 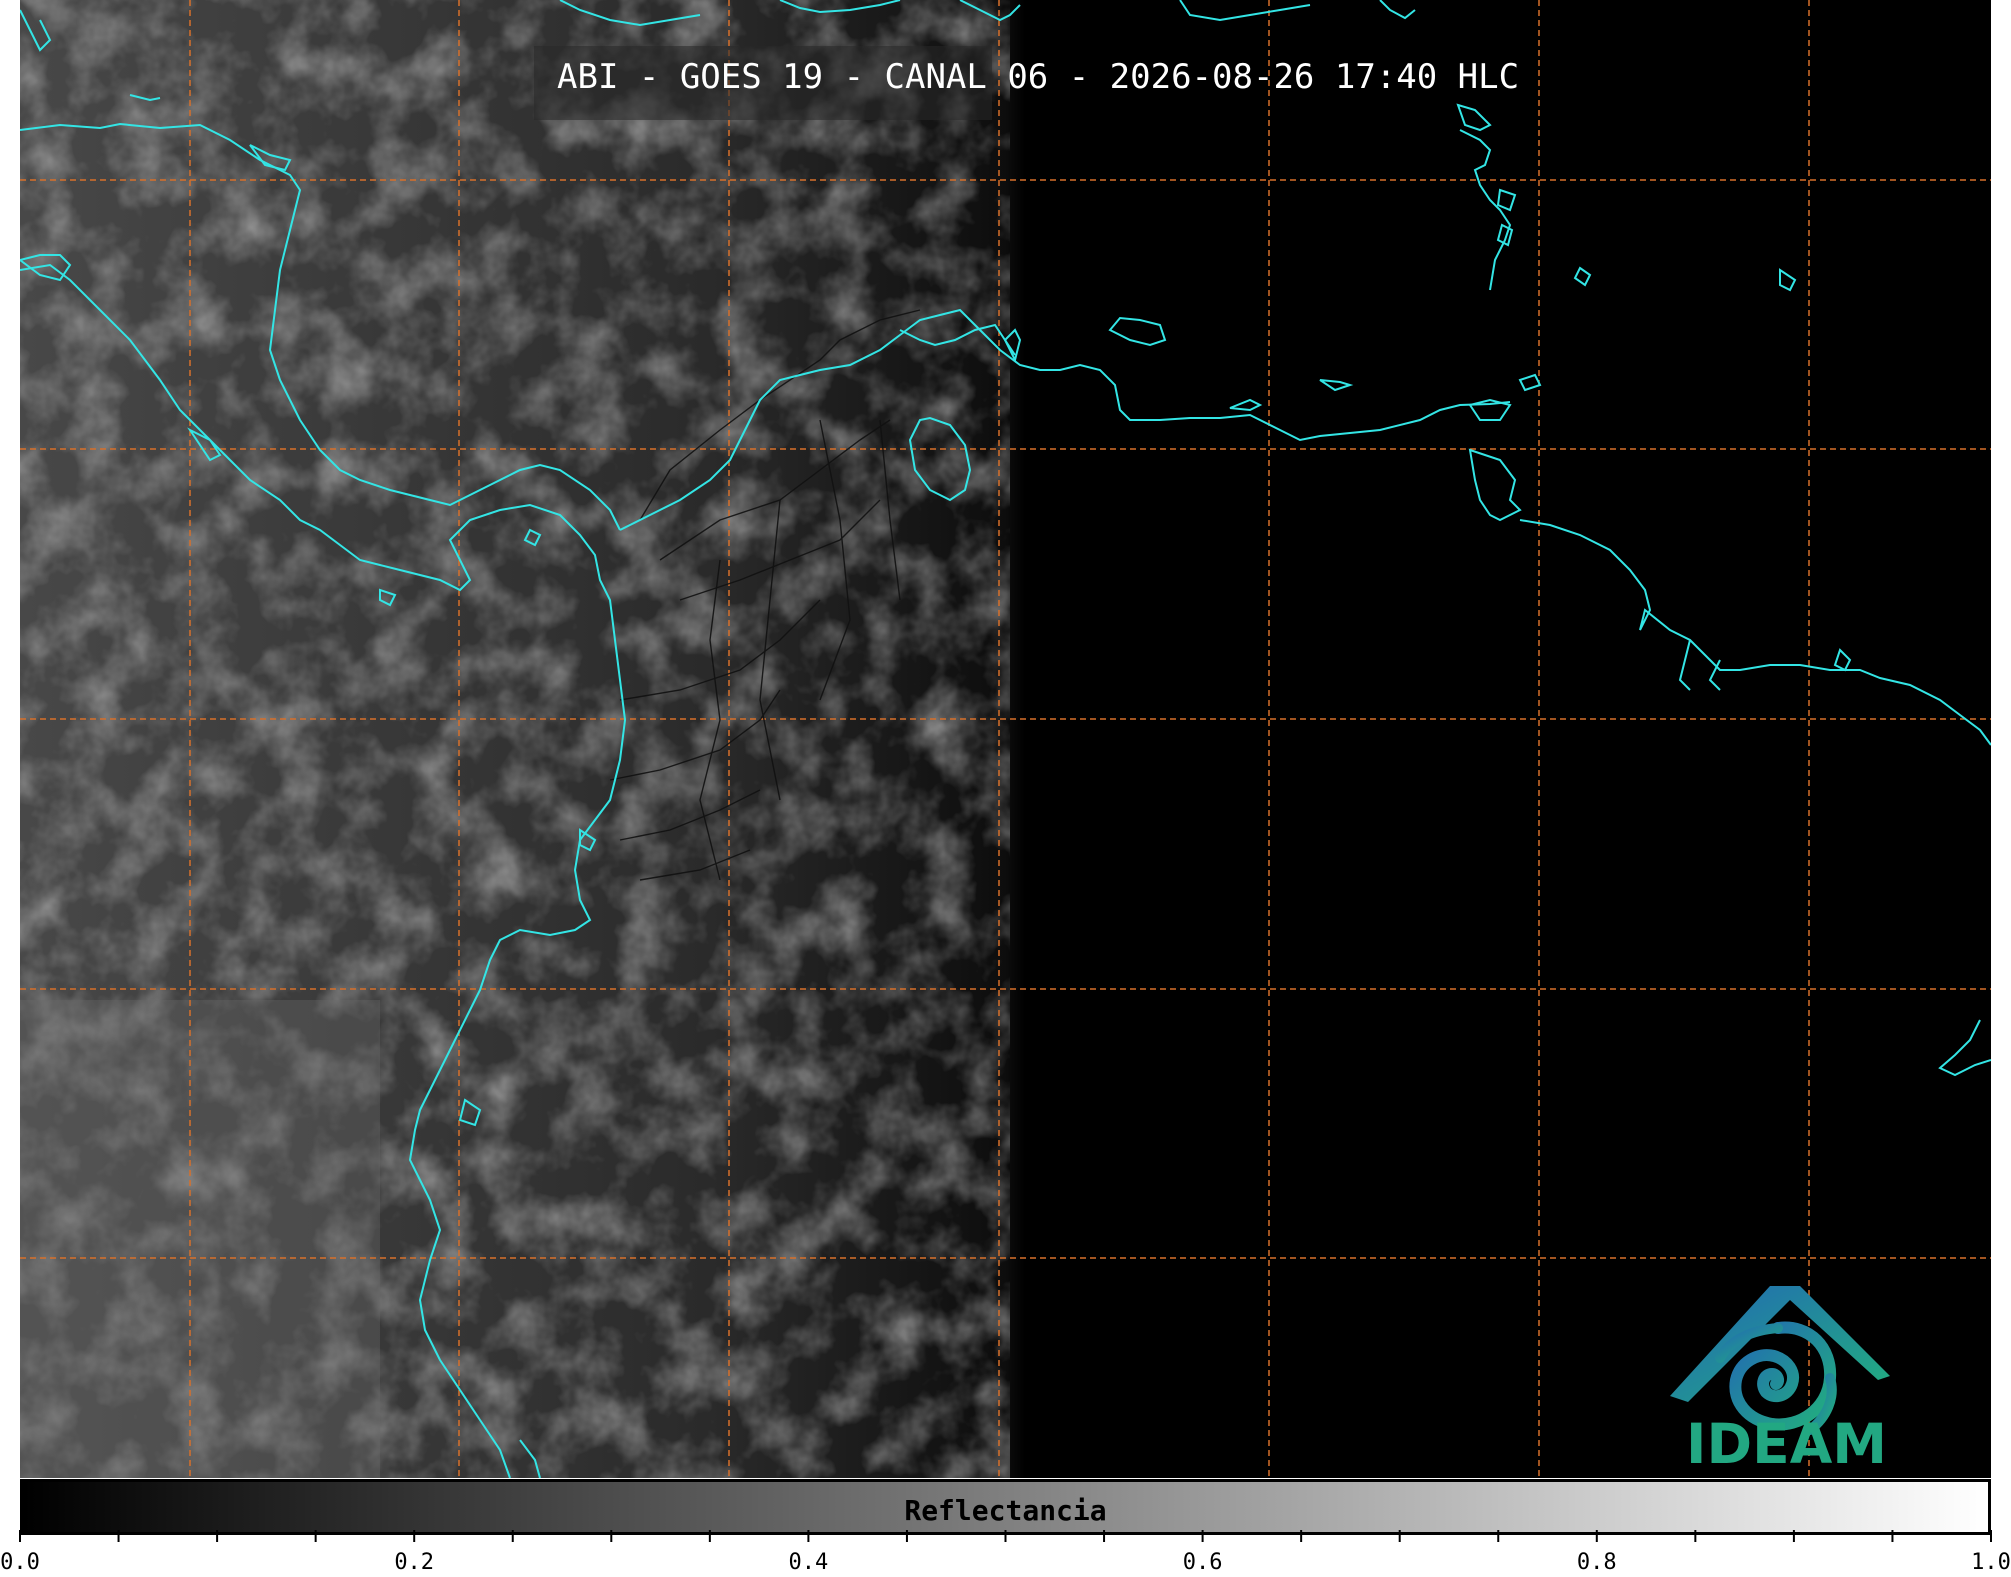 I want to click on colorbar-label: Reflectancia, so click(x=1005, y=1510).